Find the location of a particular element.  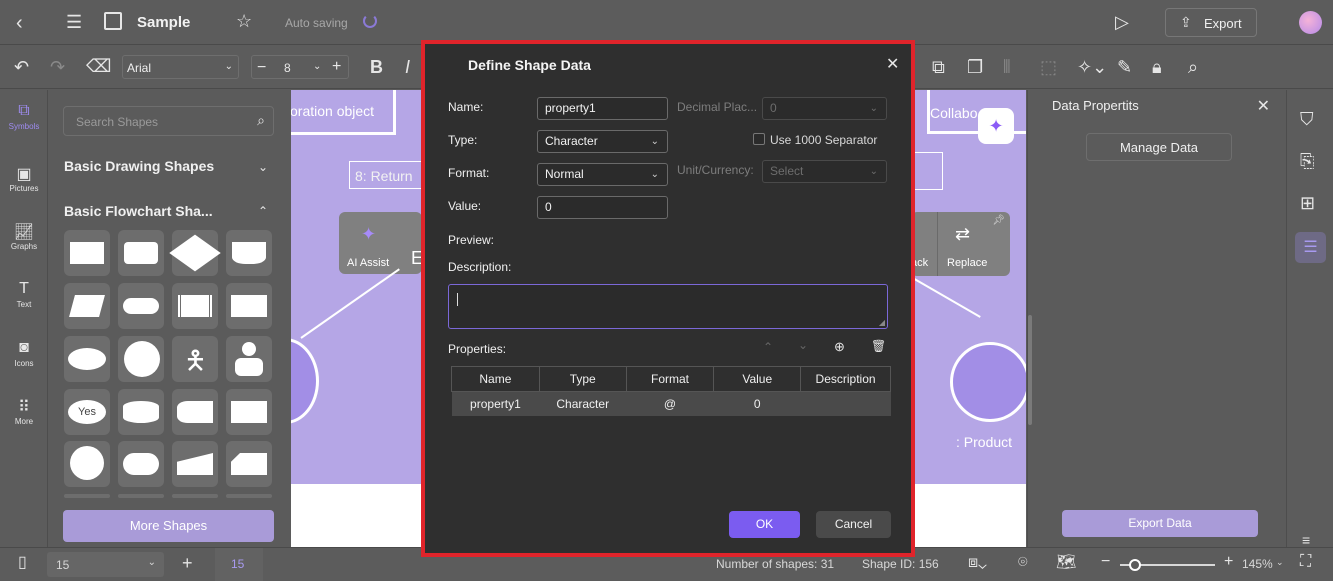

search-icon: ⌕ is located at coordinates (261, 120).